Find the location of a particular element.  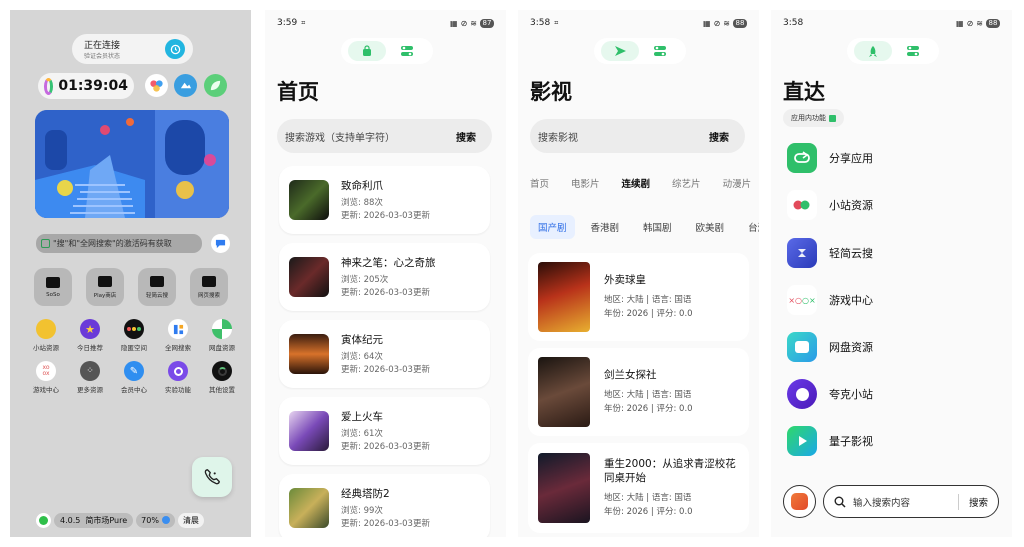

timer-pill: 01:39:04 is located at coordinates (86, 86).